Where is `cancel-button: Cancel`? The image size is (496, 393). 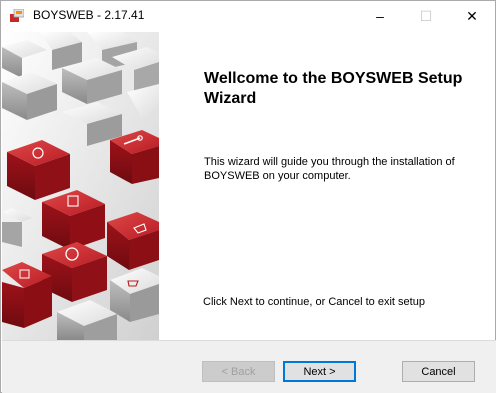 cancel-button: Cancel is located at coordinates (438, 371).